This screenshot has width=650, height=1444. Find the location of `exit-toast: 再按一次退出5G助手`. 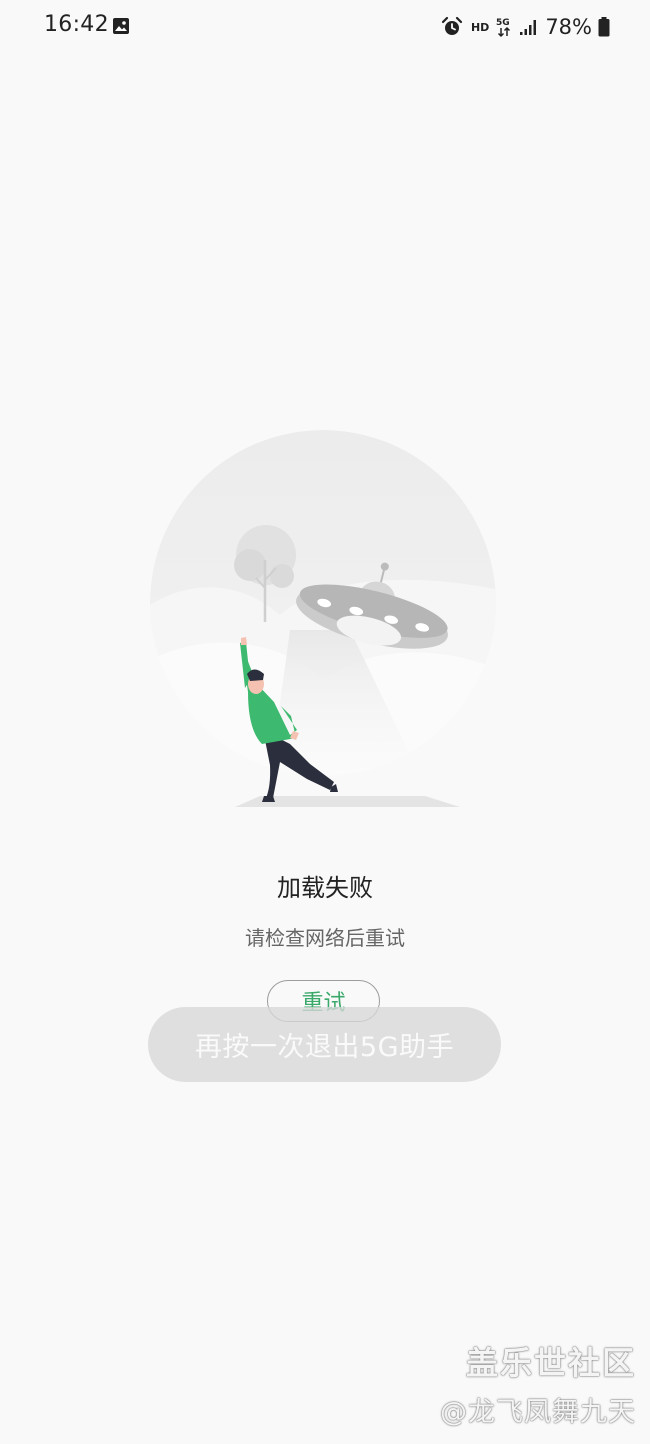

exit-toast: 再按一次退出5G助手 is located at coordinates (324, 1044).